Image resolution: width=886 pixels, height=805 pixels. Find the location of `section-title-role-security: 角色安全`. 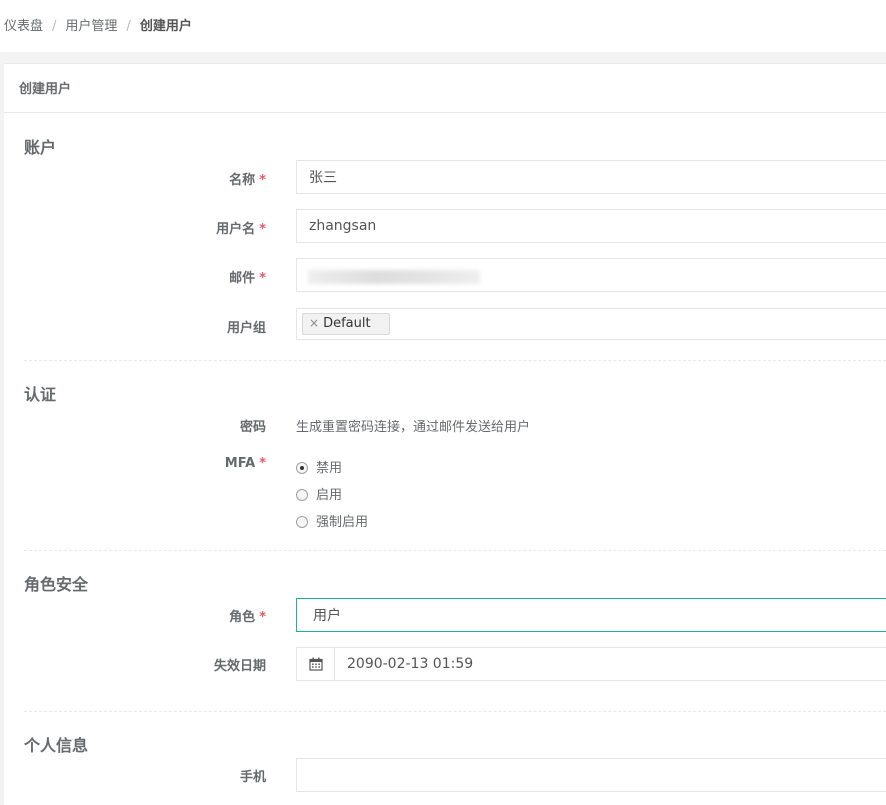

section-title-role-security: 角色安全 is located at coordinates (56, 584).